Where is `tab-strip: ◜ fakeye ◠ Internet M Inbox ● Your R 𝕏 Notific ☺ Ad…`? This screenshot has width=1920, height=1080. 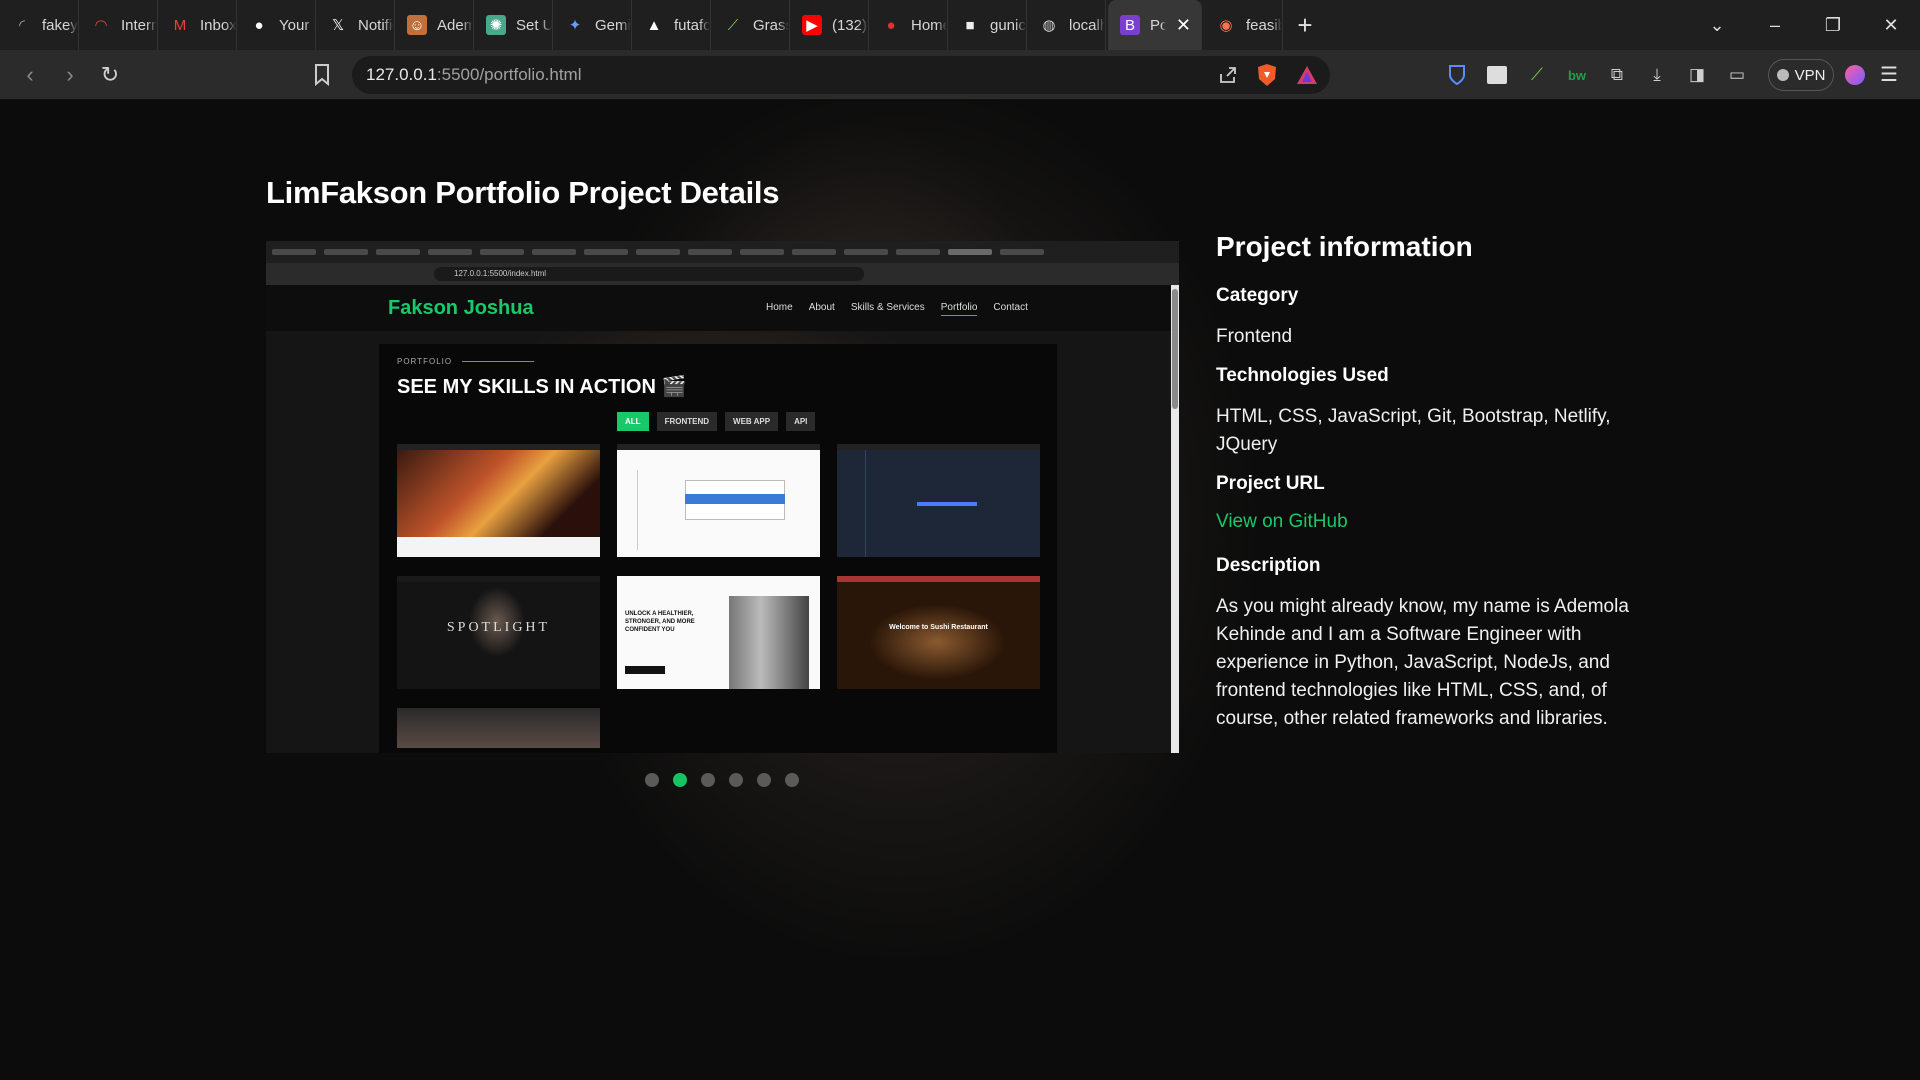 tab-strip: ◜ fakeye ◠ Internet M Inbox ● Your R 𝕏 Notific ☺ Ad… is located at coordinates (641, 25).